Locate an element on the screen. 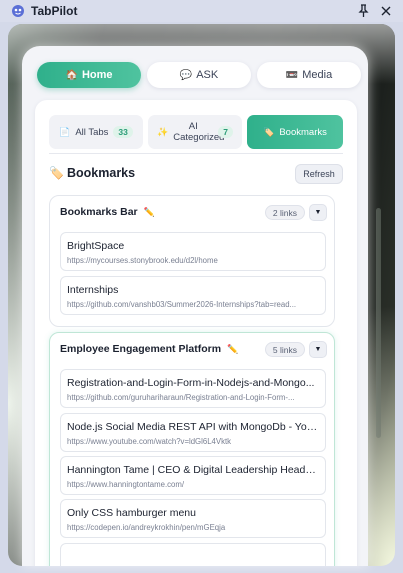 This screenshot has height=573, width=403. scrollbar is located at coordinates (378, 323).